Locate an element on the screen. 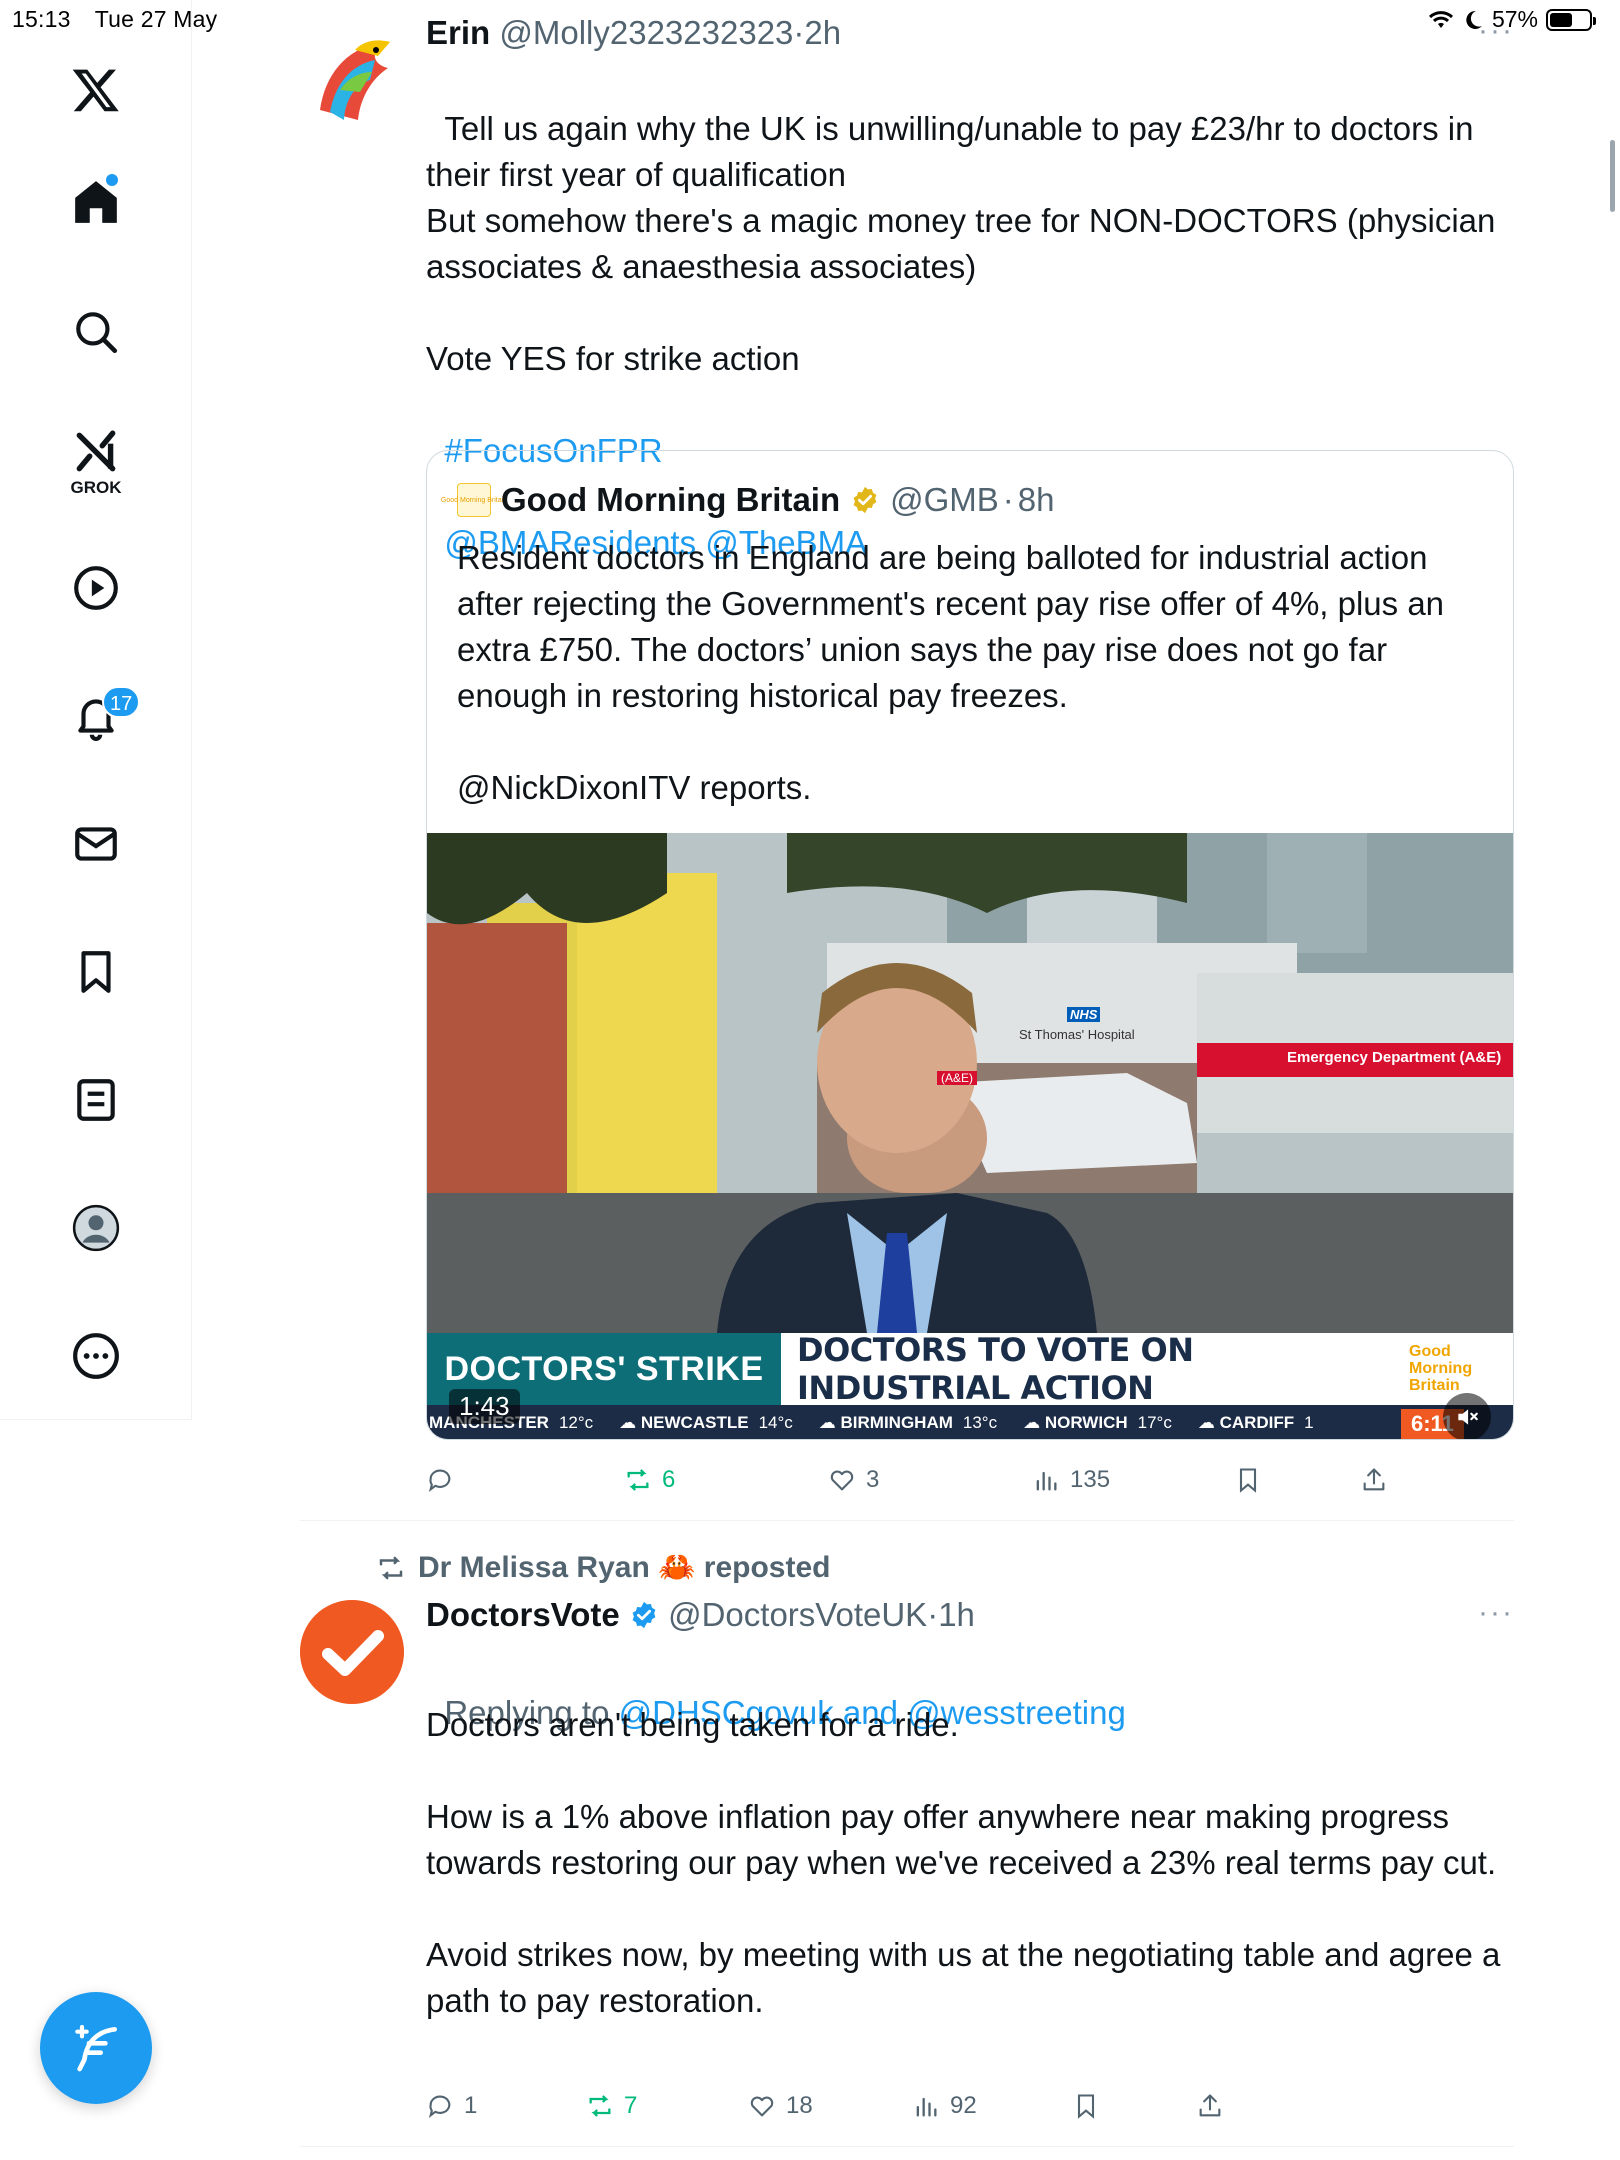 The image size is (1620, 2160). tweet1-more-icon: ··· is located at coordinates (1496, 31).